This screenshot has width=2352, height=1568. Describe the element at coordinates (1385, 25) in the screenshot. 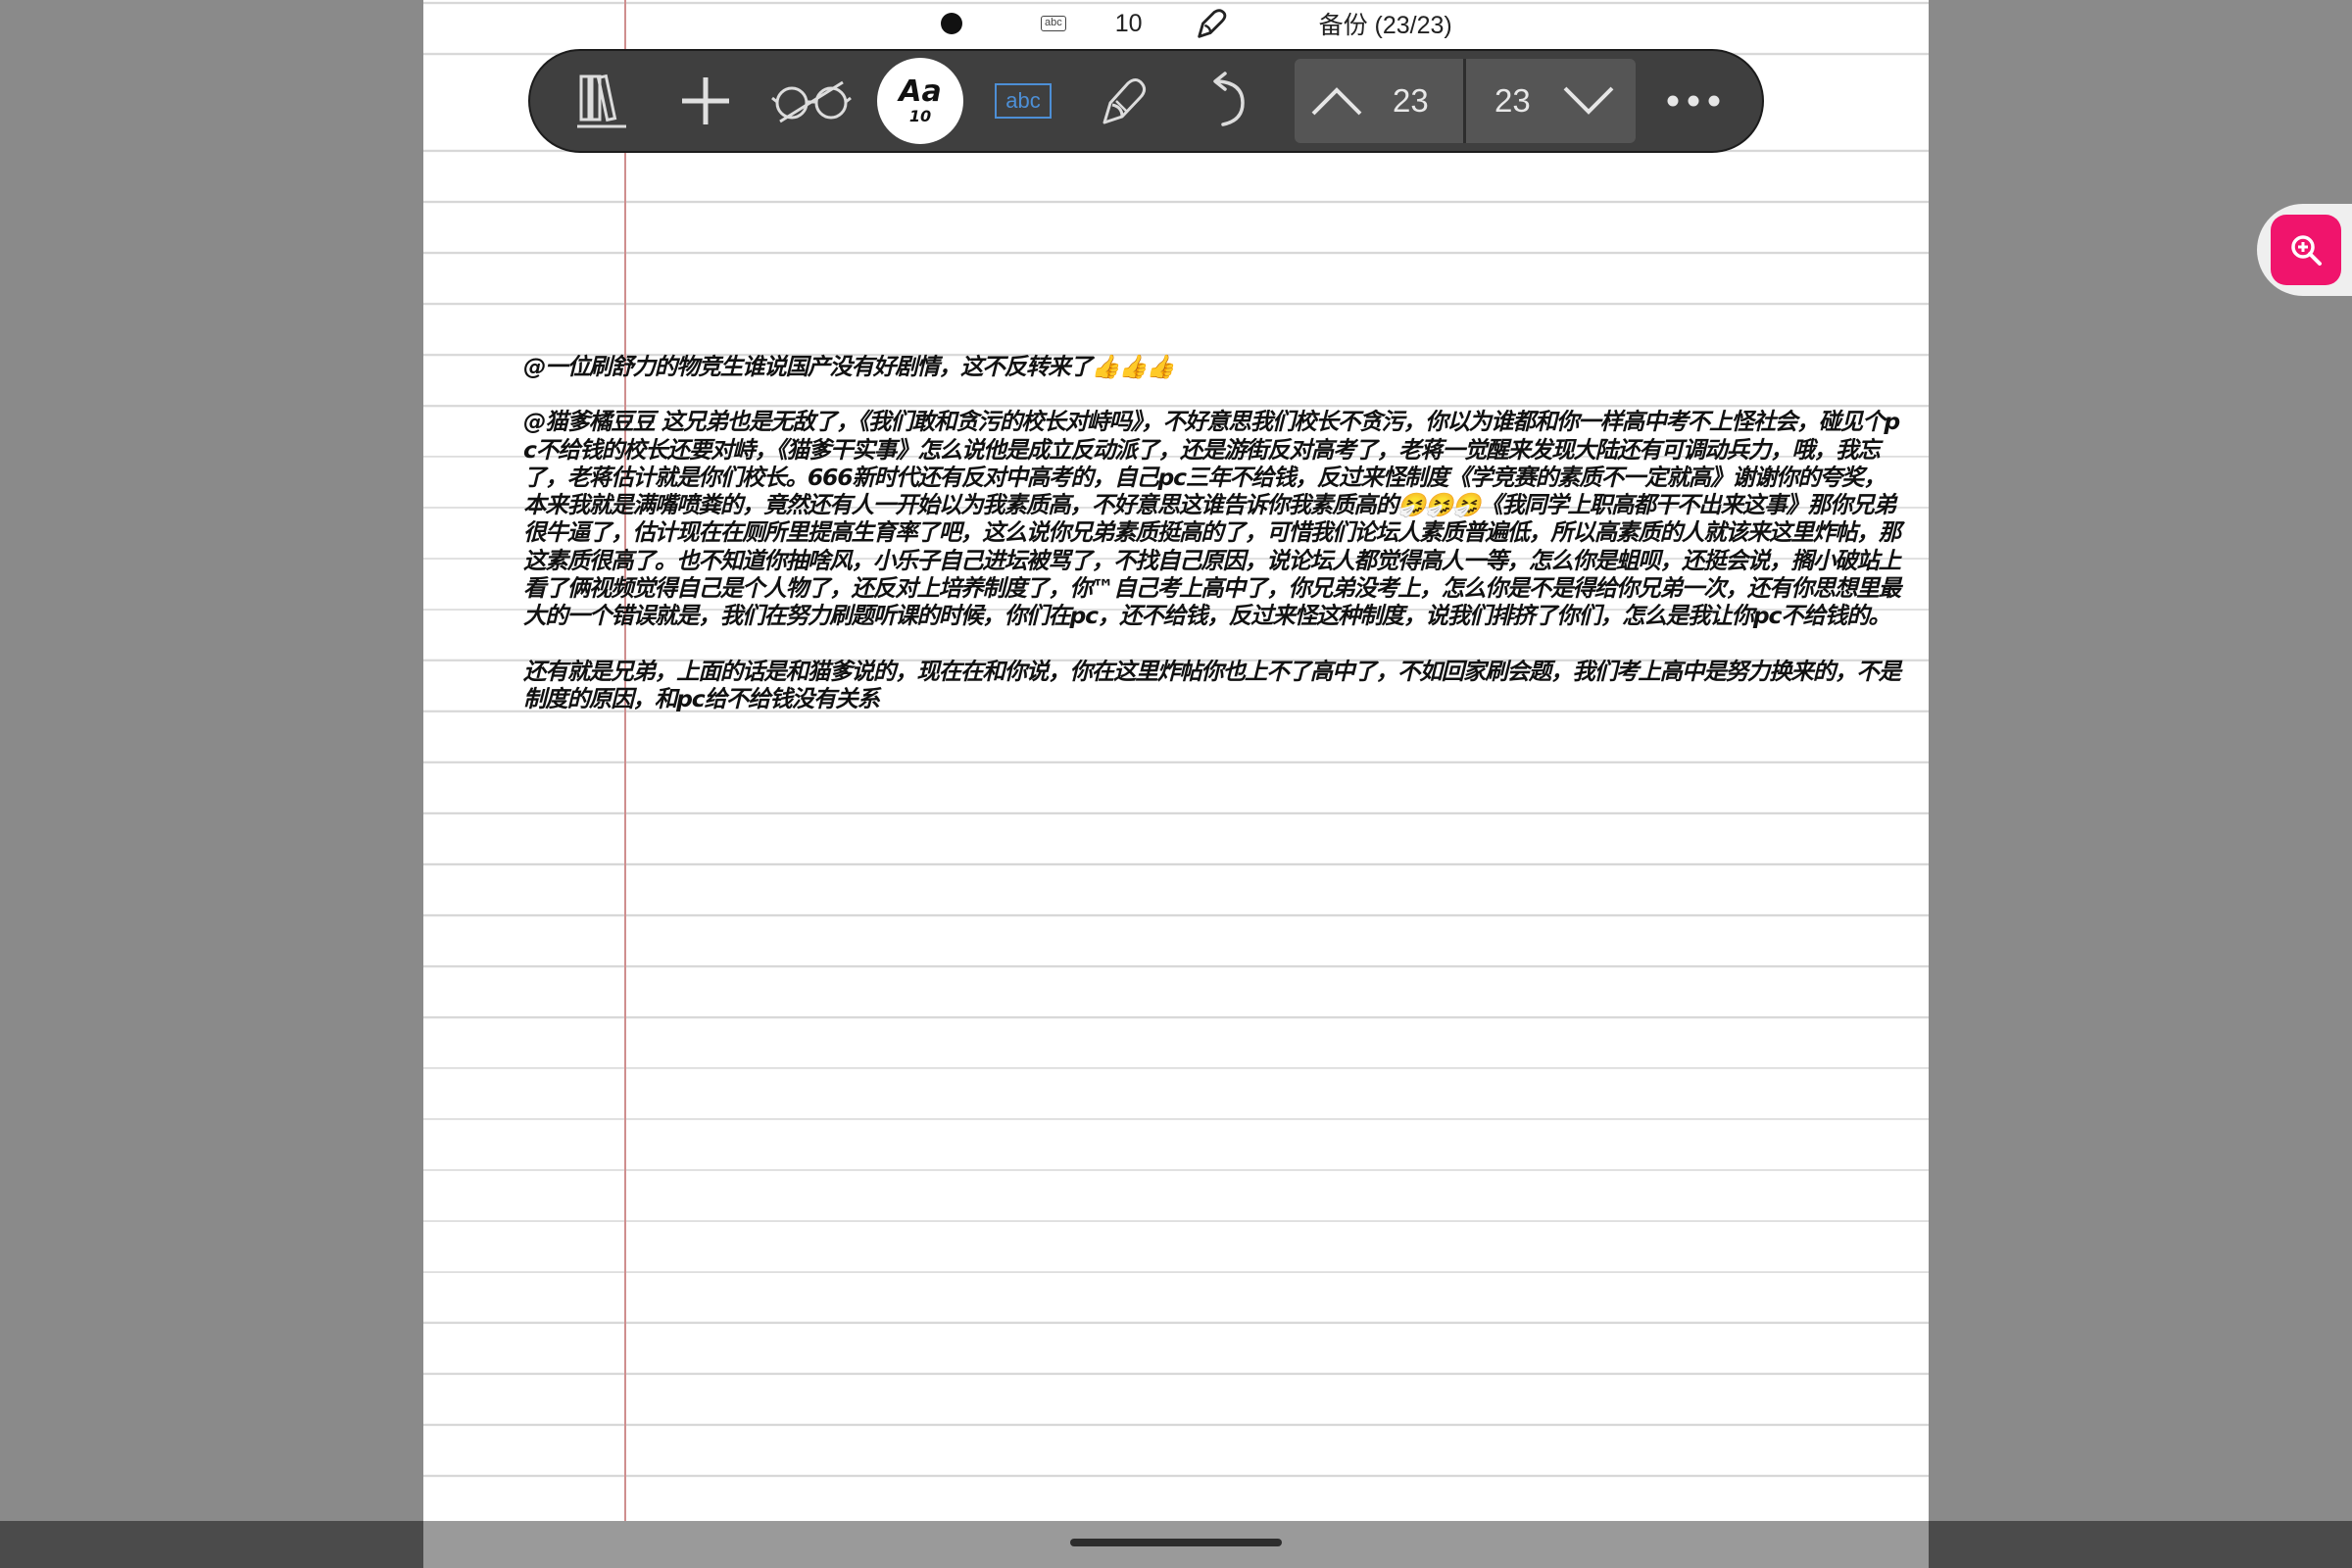

I see `backup-status: 备份 (23/23)` at that location.